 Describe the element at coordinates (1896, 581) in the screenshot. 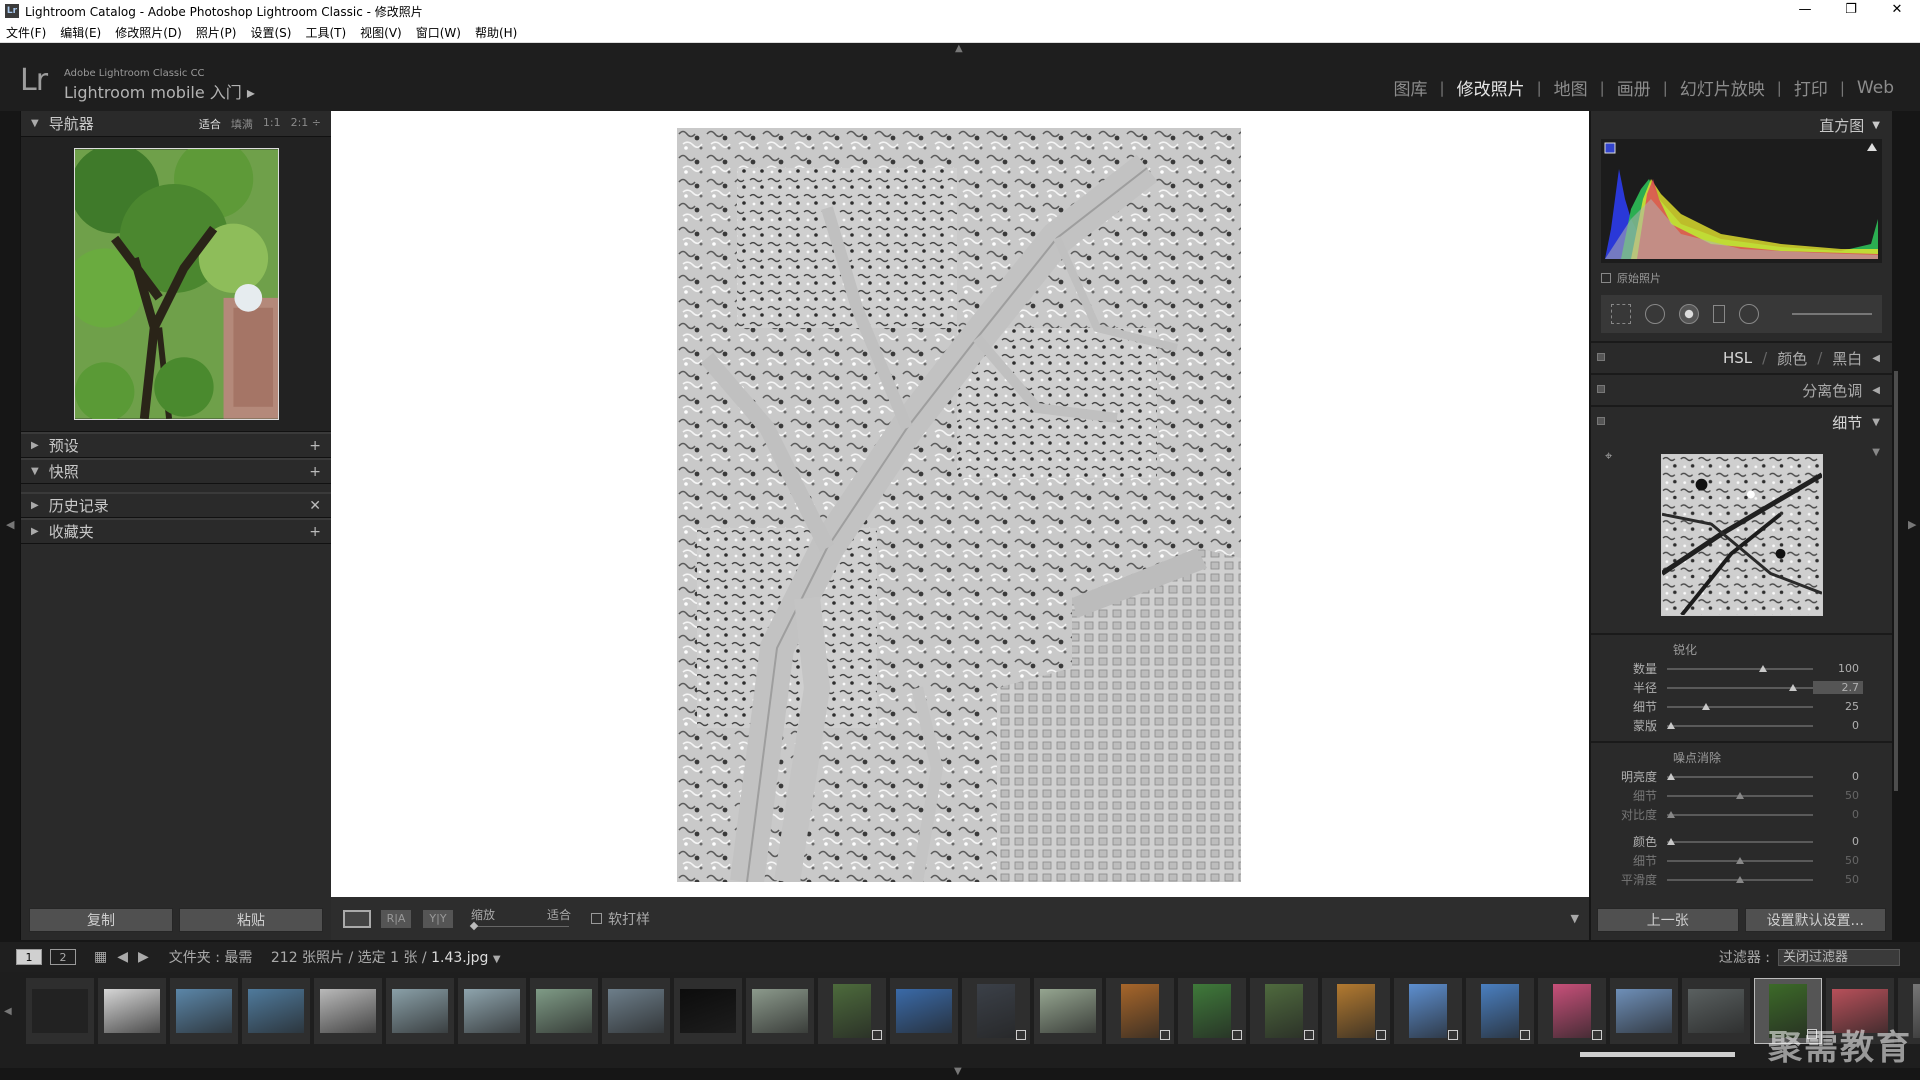

I see `right-panel-scrollbar` at that location.